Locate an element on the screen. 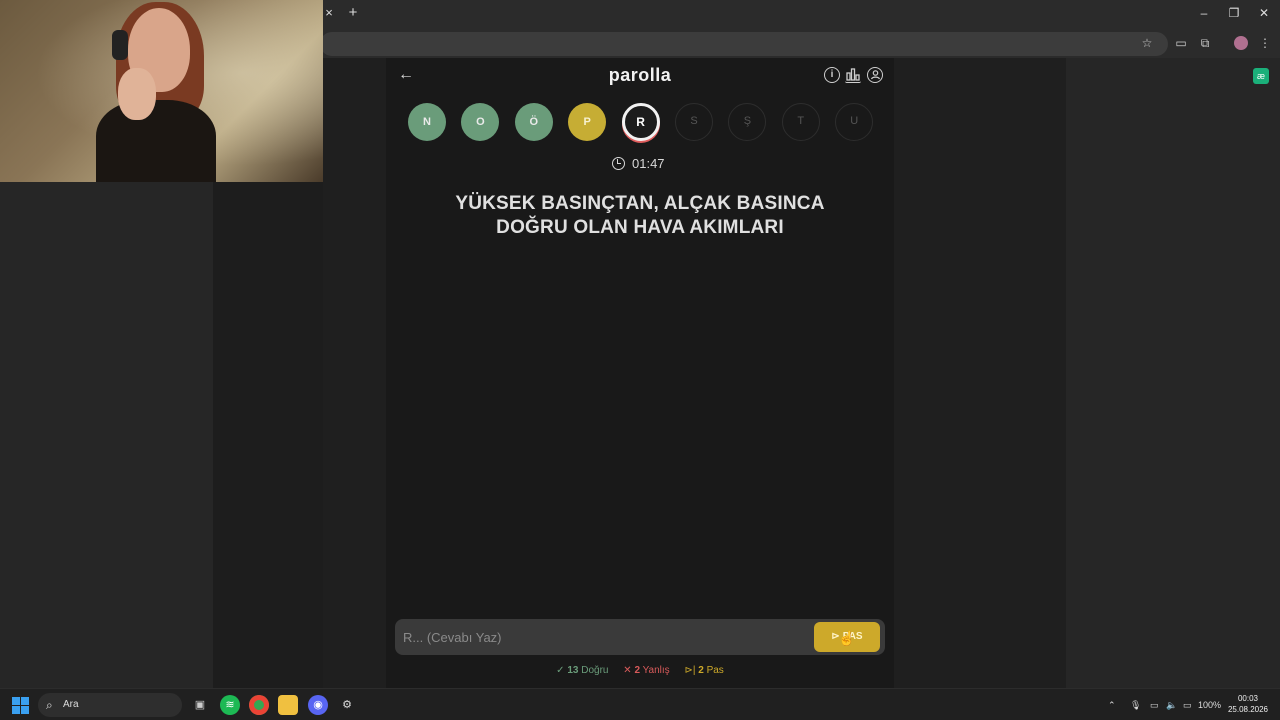  clock-time: 00:03 is located at coordinates (1248, 698).